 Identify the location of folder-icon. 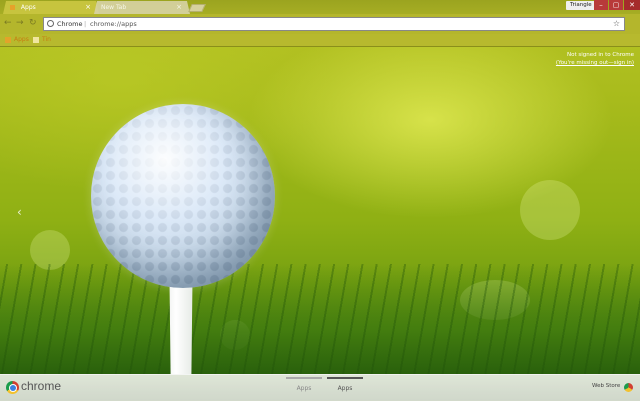
(36, 39).